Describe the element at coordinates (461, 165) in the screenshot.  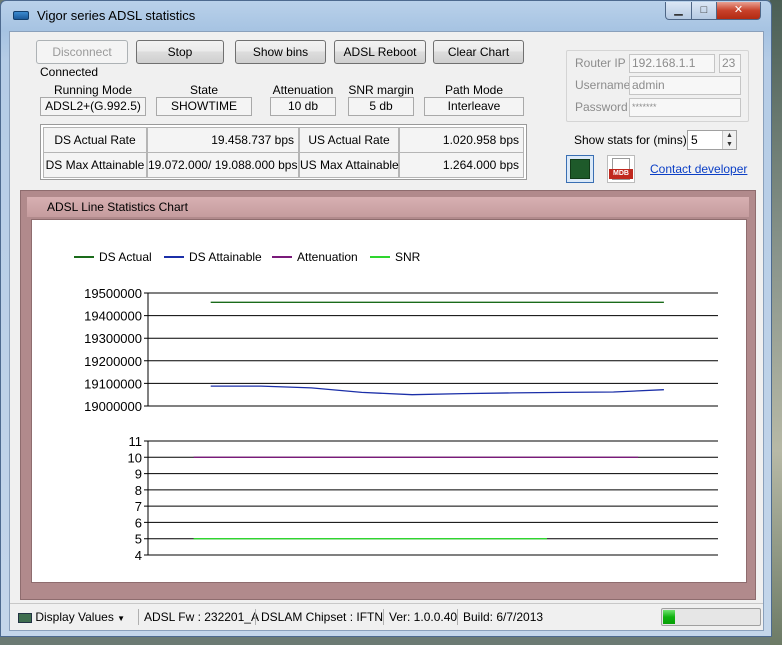
I see `us-max-attainable-value: 1.264.000 bps` at that location.